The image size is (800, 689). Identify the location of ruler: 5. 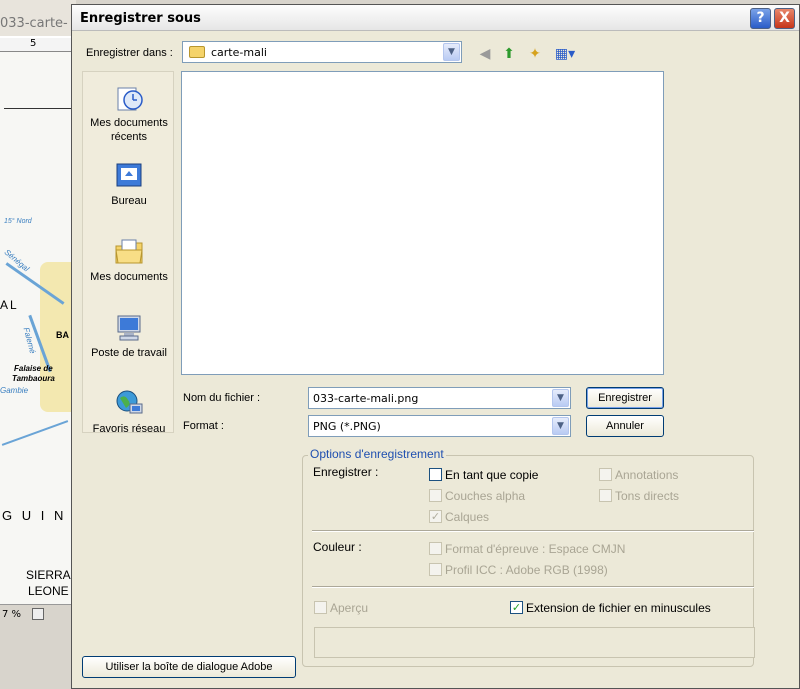
(38, 45).